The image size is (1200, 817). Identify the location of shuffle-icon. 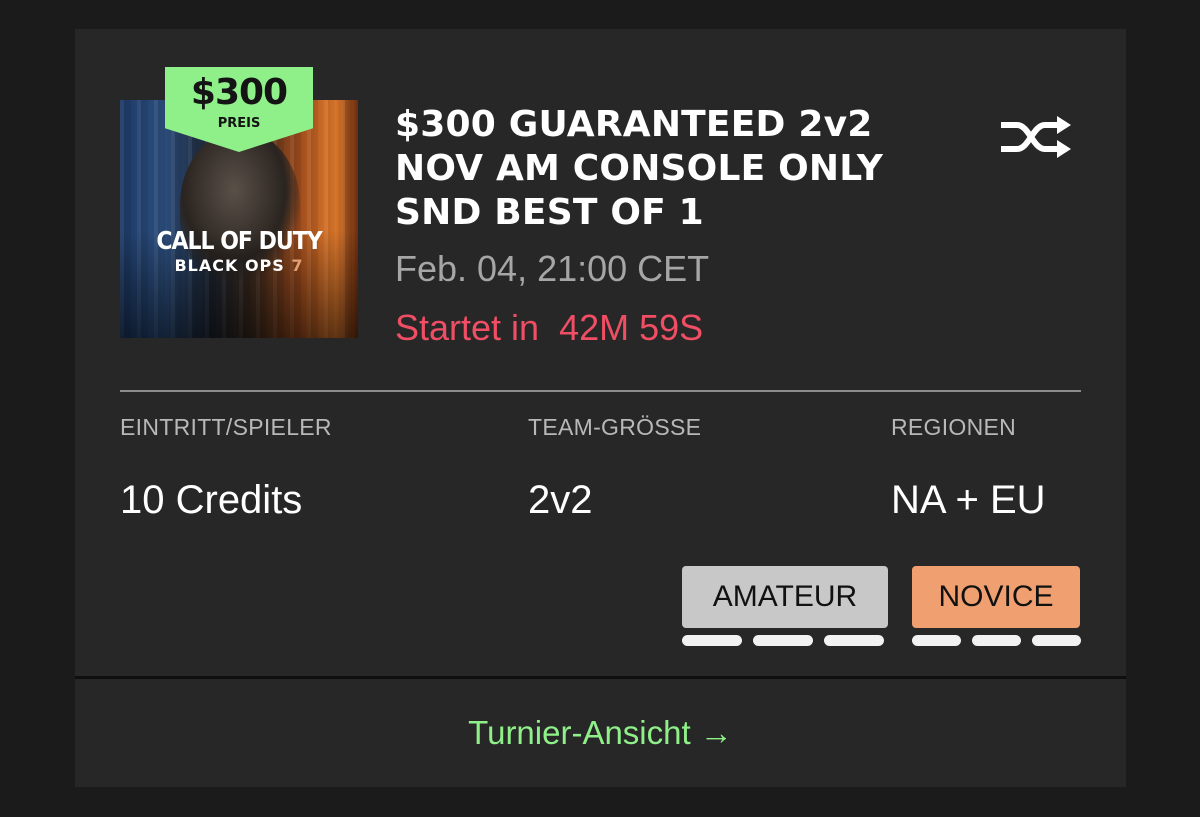
(1036, 137).